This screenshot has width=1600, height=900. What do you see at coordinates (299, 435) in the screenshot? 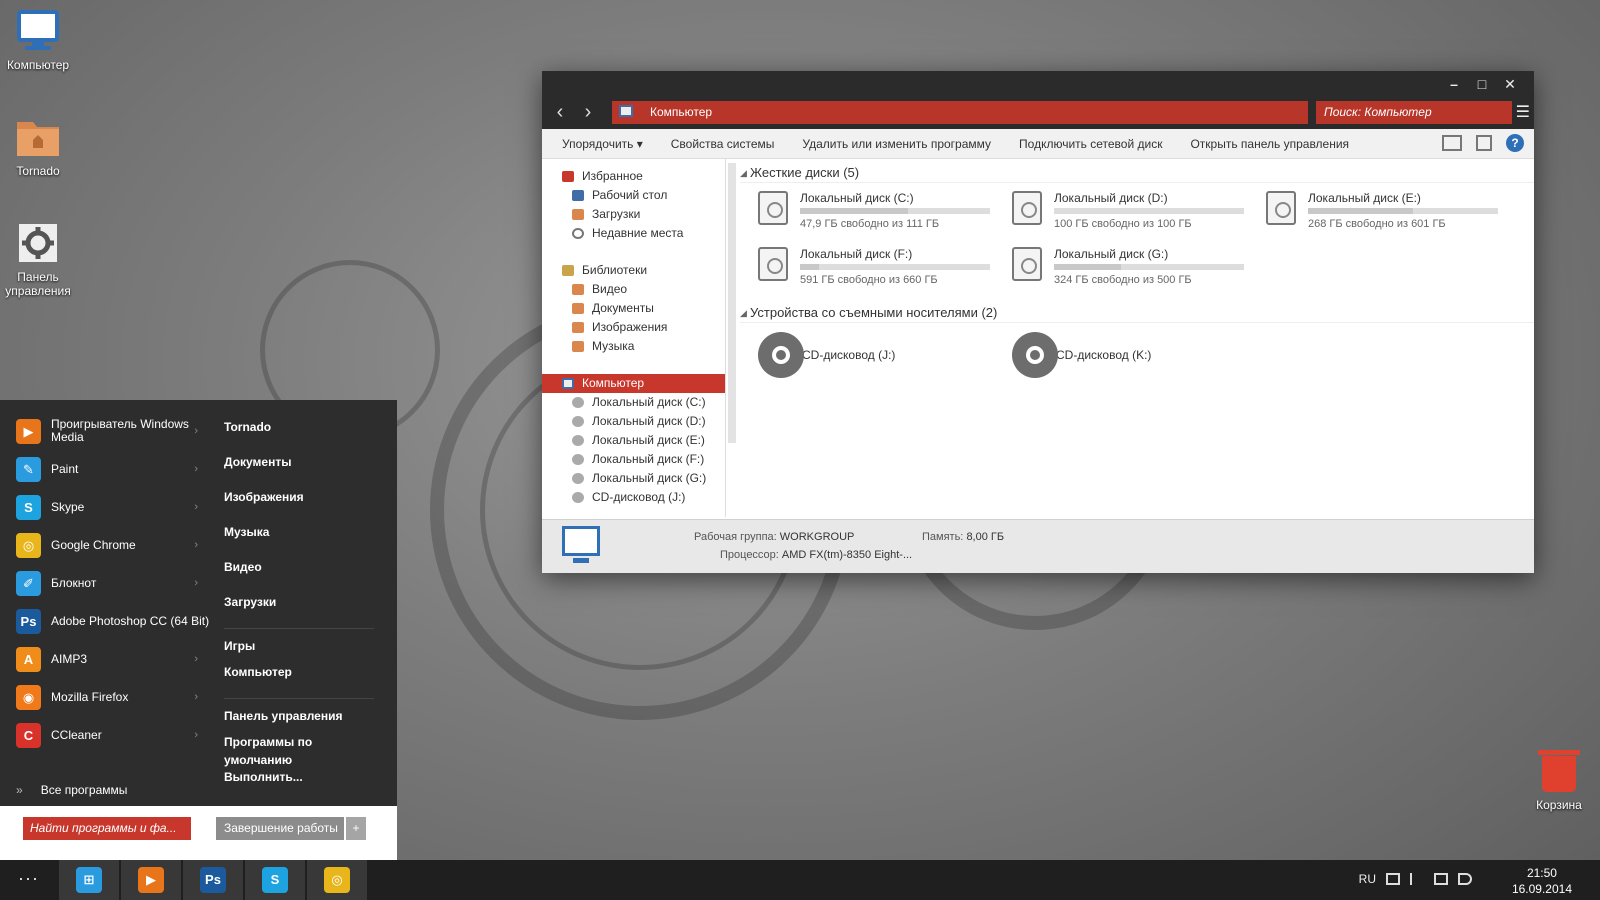
I see `place-tornado: Tornado` at bounding box center [299, 435].